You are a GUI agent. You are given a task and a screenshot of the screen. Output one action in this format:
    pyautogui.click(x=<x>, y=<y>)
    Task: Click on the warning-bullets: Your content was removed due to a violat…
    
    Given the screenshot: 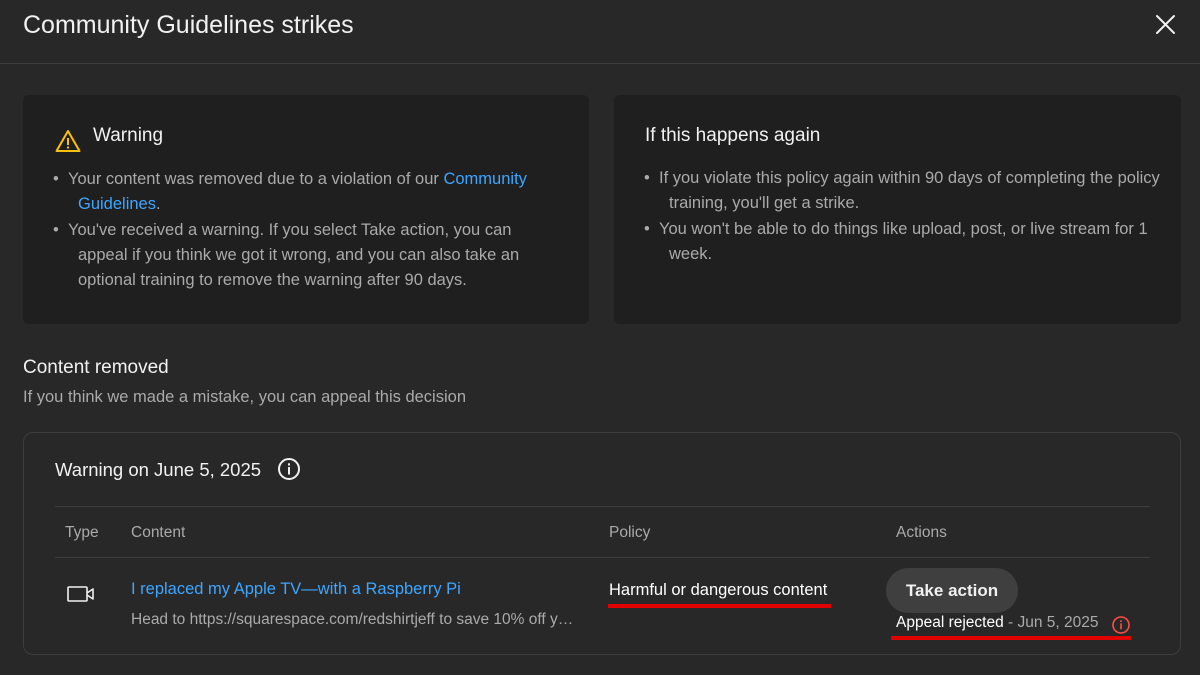 What is the action you would take?
    pyautogui.click(x=305, y=230)
    